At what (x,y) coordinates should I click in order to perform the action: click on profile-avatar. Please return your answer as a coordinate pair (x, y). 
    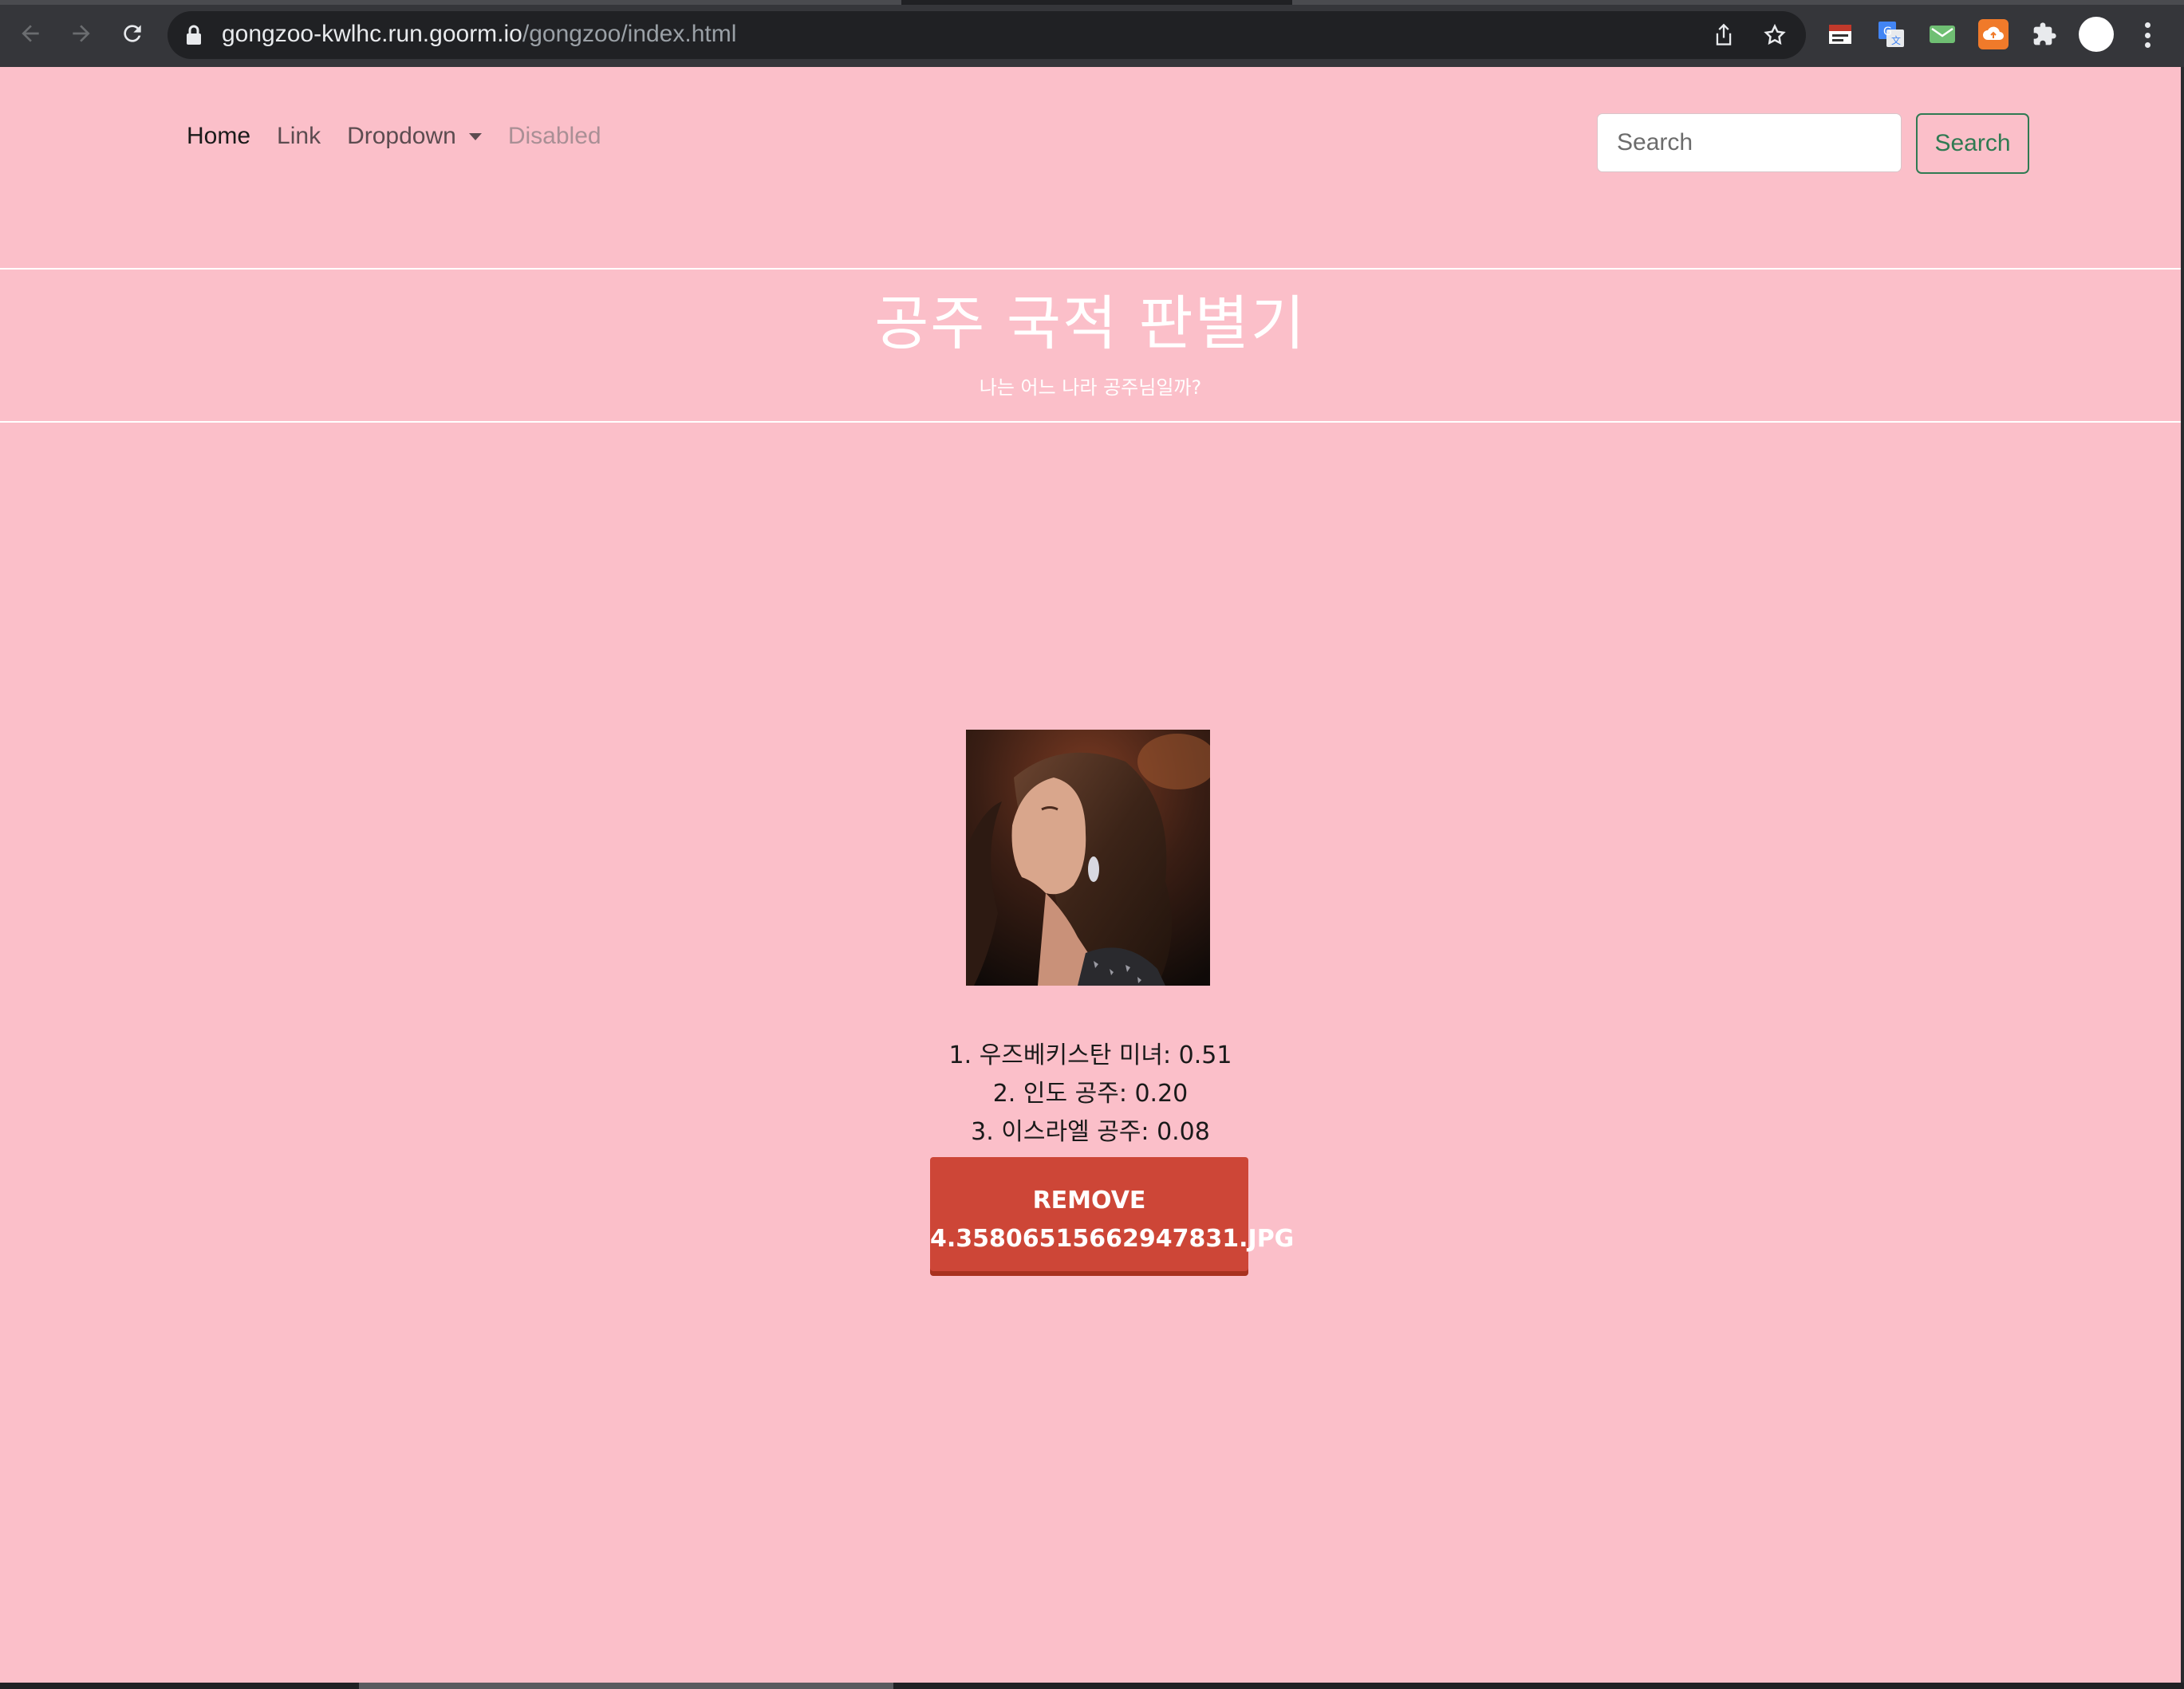
    Looking at the image, I should click on (2096, 34).